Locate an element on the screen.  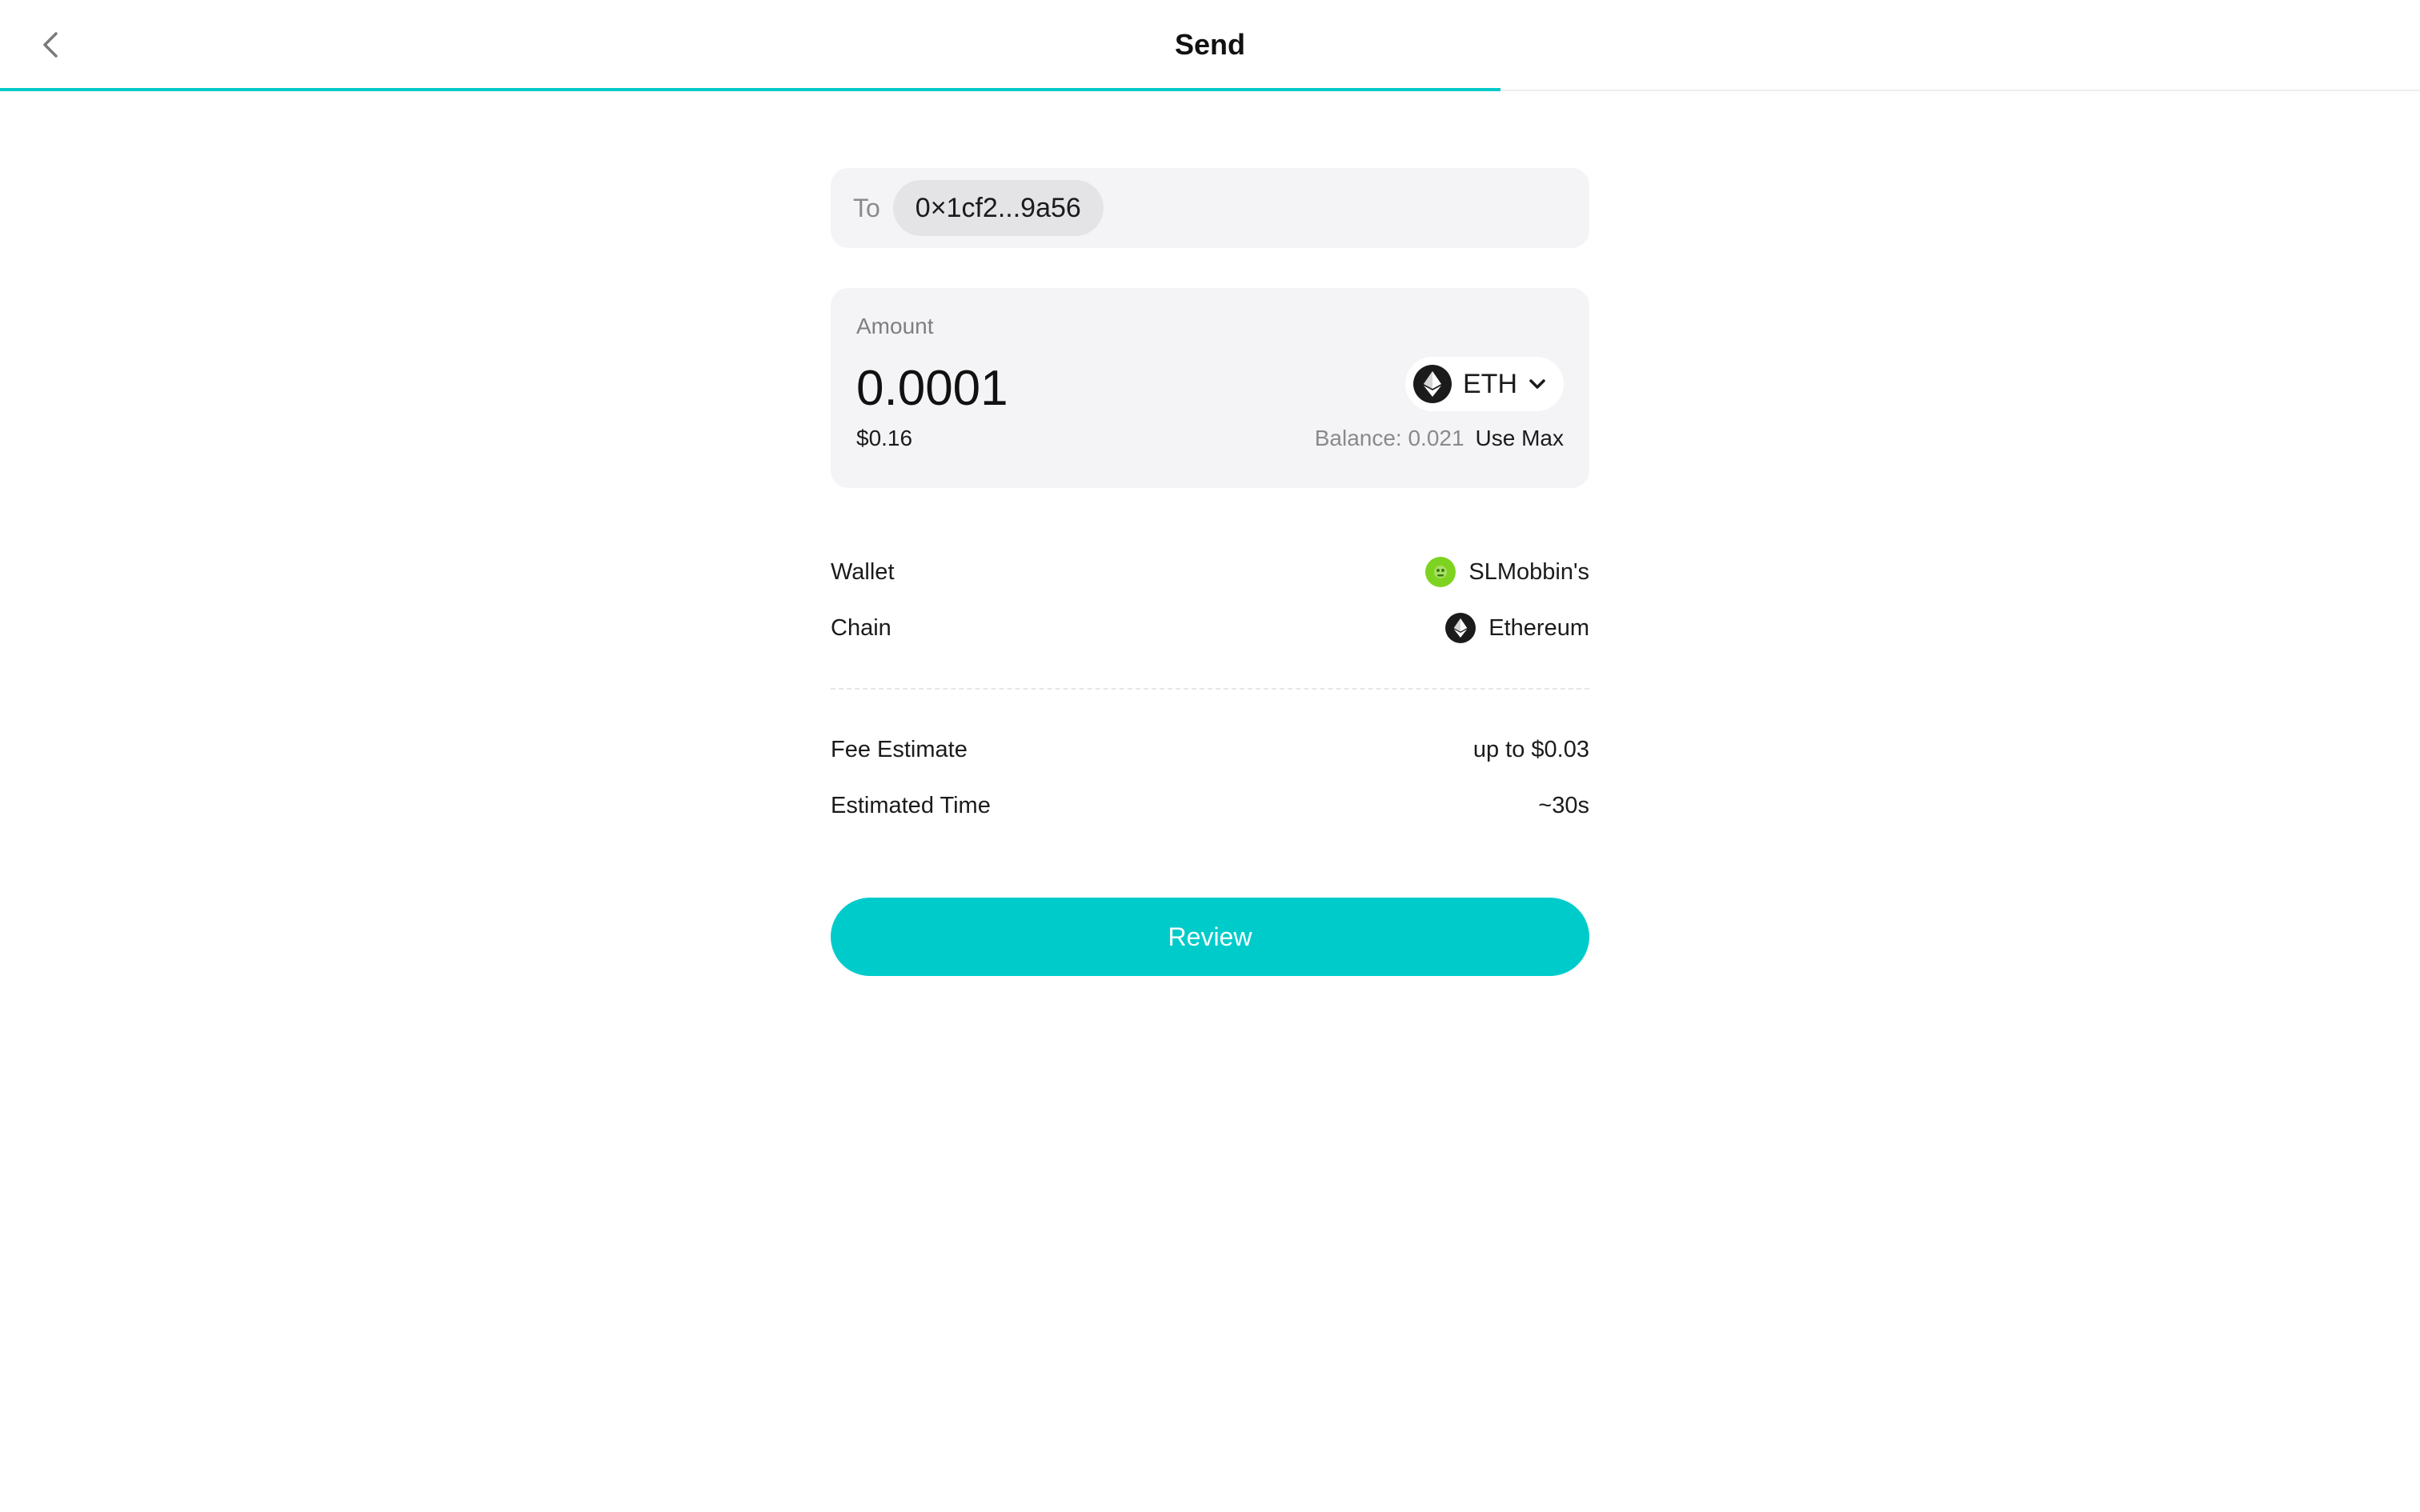
chain-name: Ethereum is located at coordinates (1538, 627).